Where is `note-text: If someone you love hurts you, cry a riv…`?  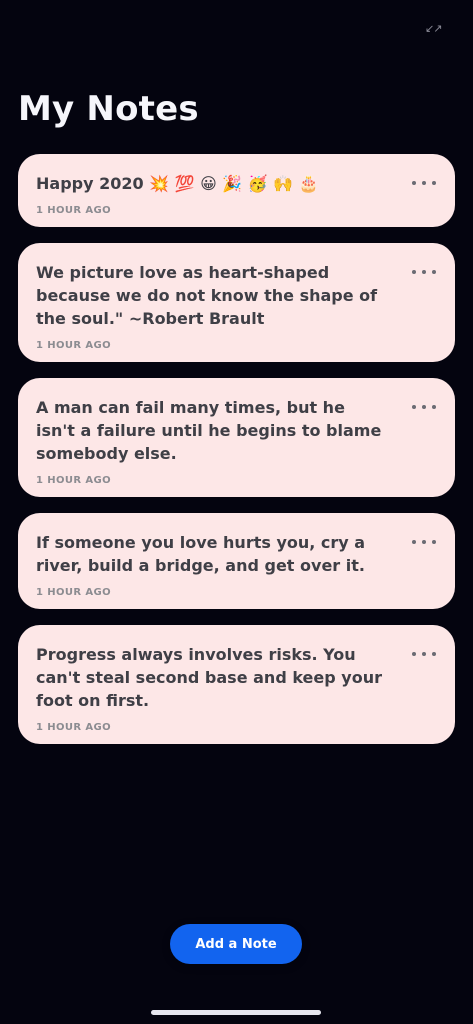
note-text: If someone you love hurts you, cry a riv… is located at coordinates (201, 554).